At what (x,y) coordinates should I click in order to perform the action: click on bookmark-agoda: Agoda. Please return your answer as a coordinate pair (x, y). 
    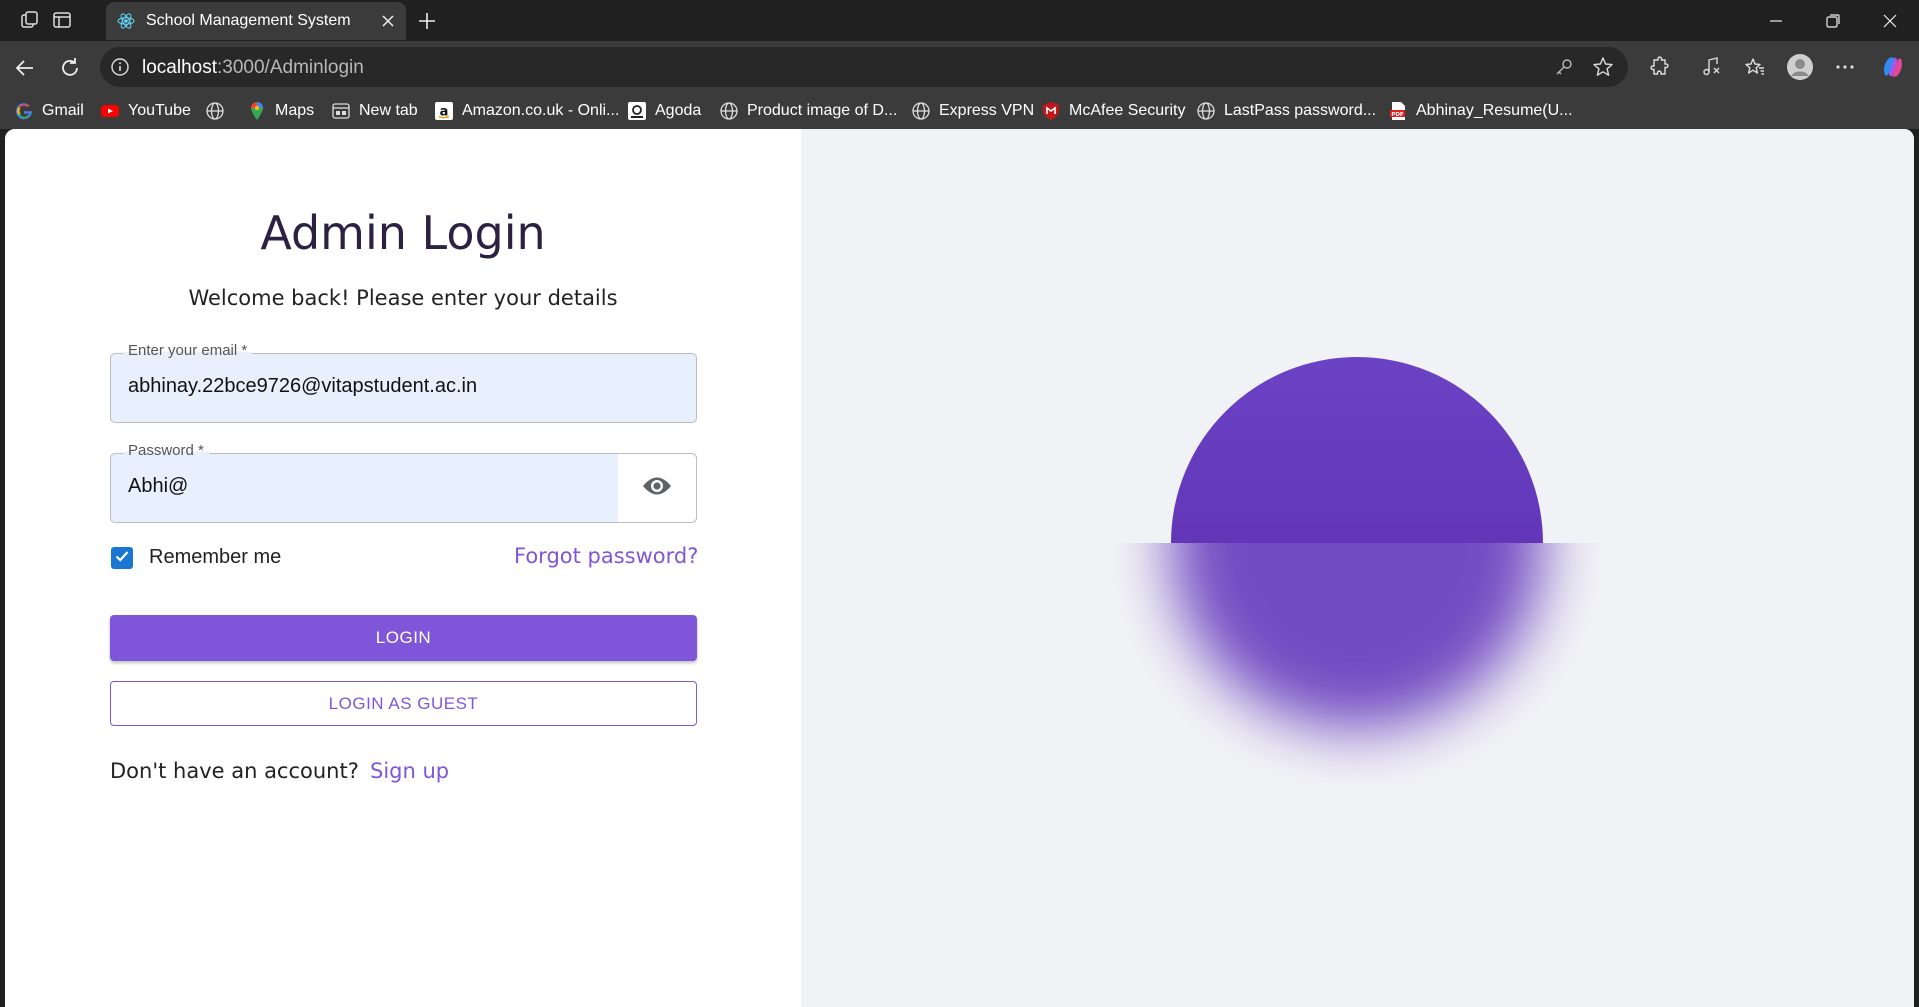
    Looking at the image, I should click on (664, 111).